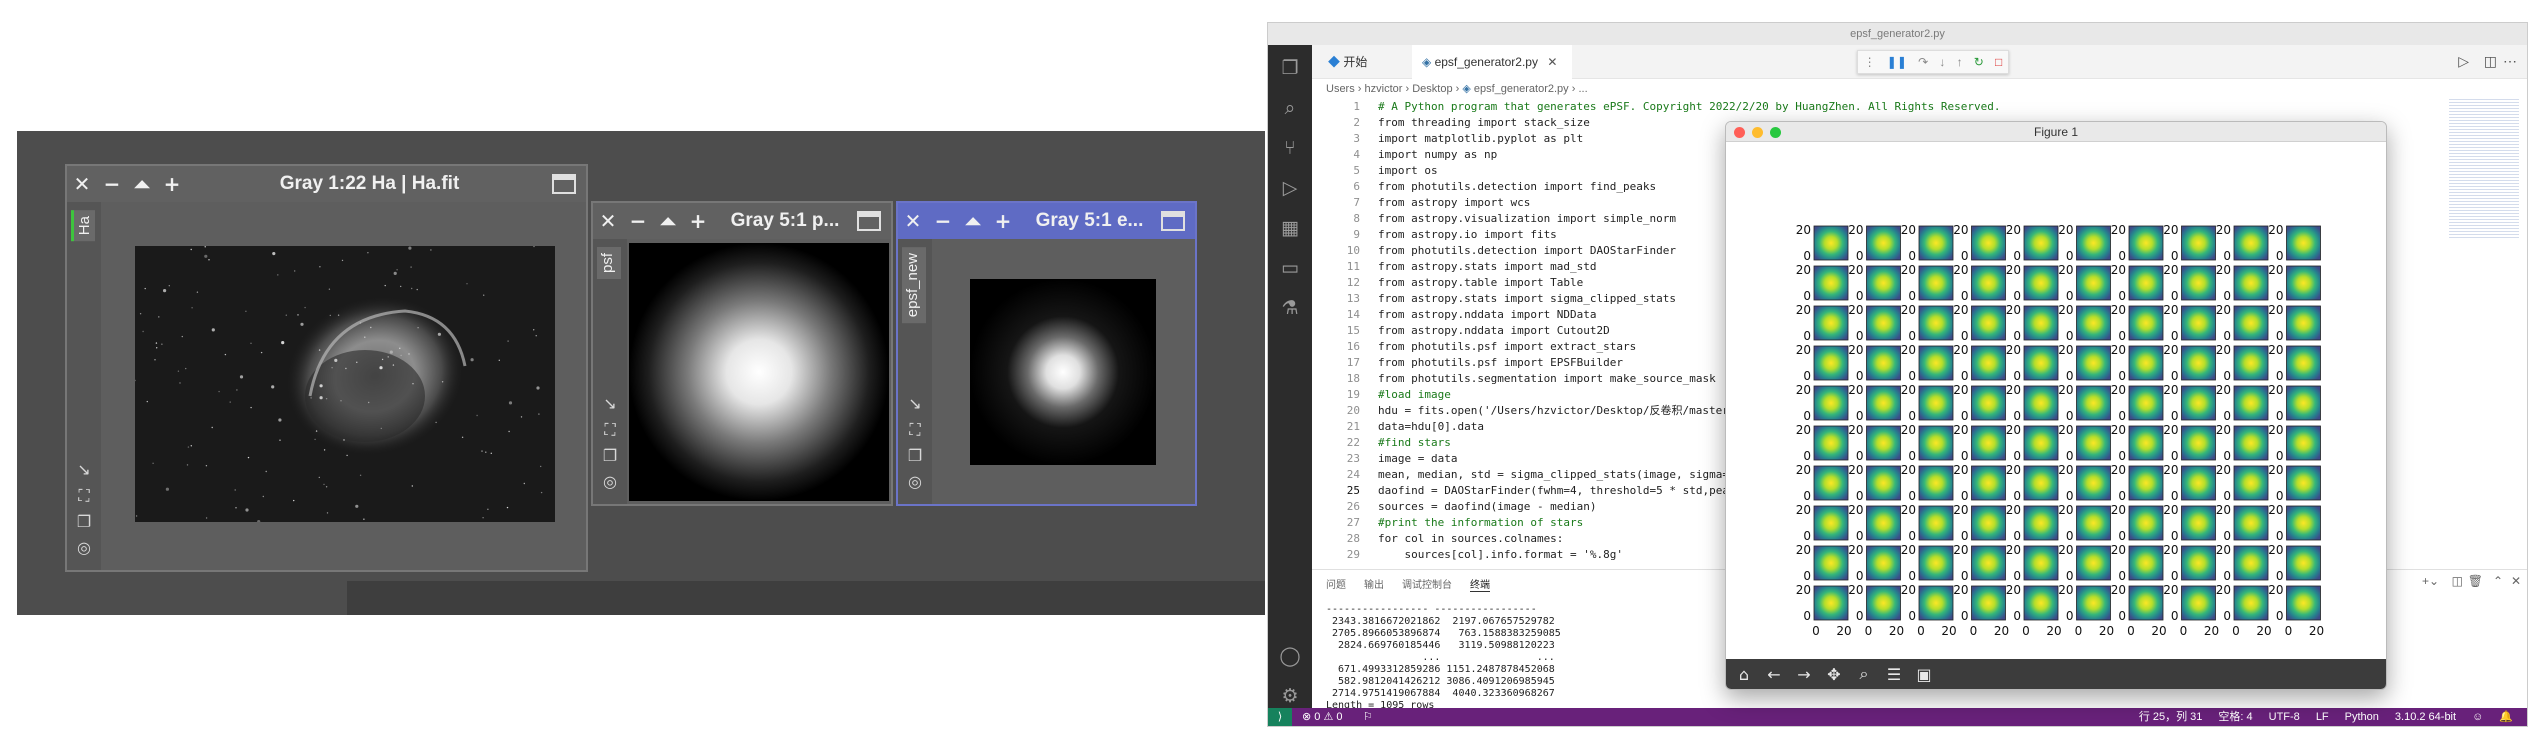  What do you see at coordinates (1290, 69) in the screenshot?
I see `explorer-icon: ❐` at bounding box center [1290, 69].